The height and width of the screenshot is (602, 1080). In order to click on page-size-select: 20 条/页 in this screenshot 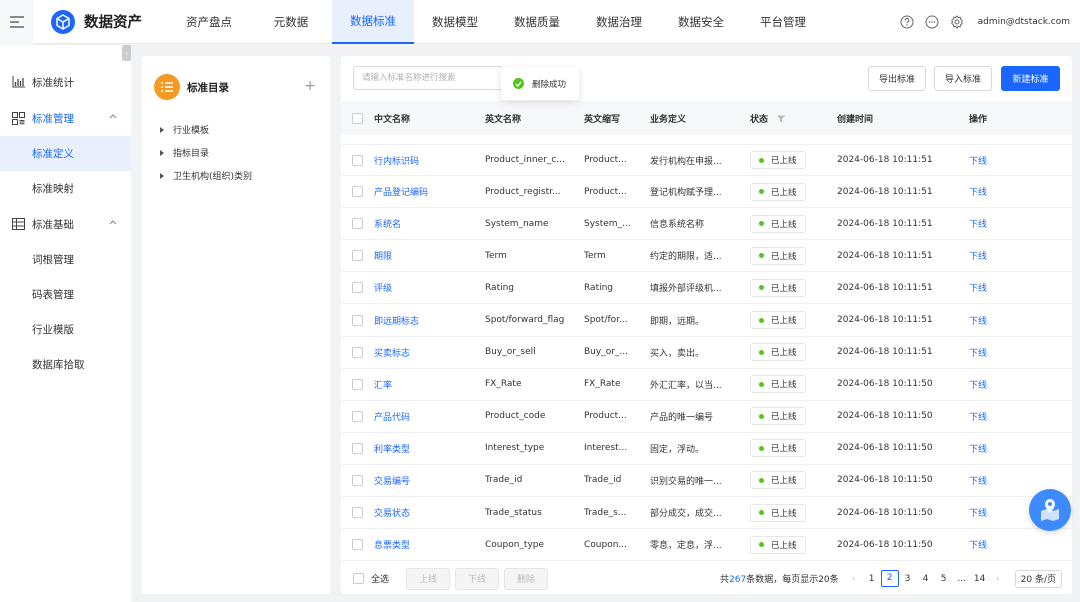, I will do `click(1038, 578)`.